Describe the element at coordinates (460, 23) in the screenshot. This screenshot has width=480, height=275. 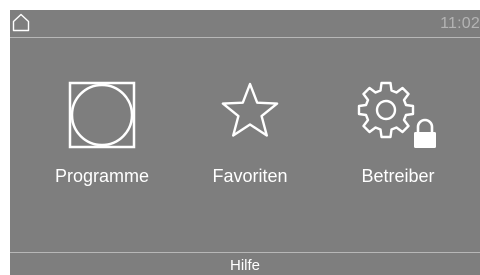
I see `clock-time: 11:02` at that location.